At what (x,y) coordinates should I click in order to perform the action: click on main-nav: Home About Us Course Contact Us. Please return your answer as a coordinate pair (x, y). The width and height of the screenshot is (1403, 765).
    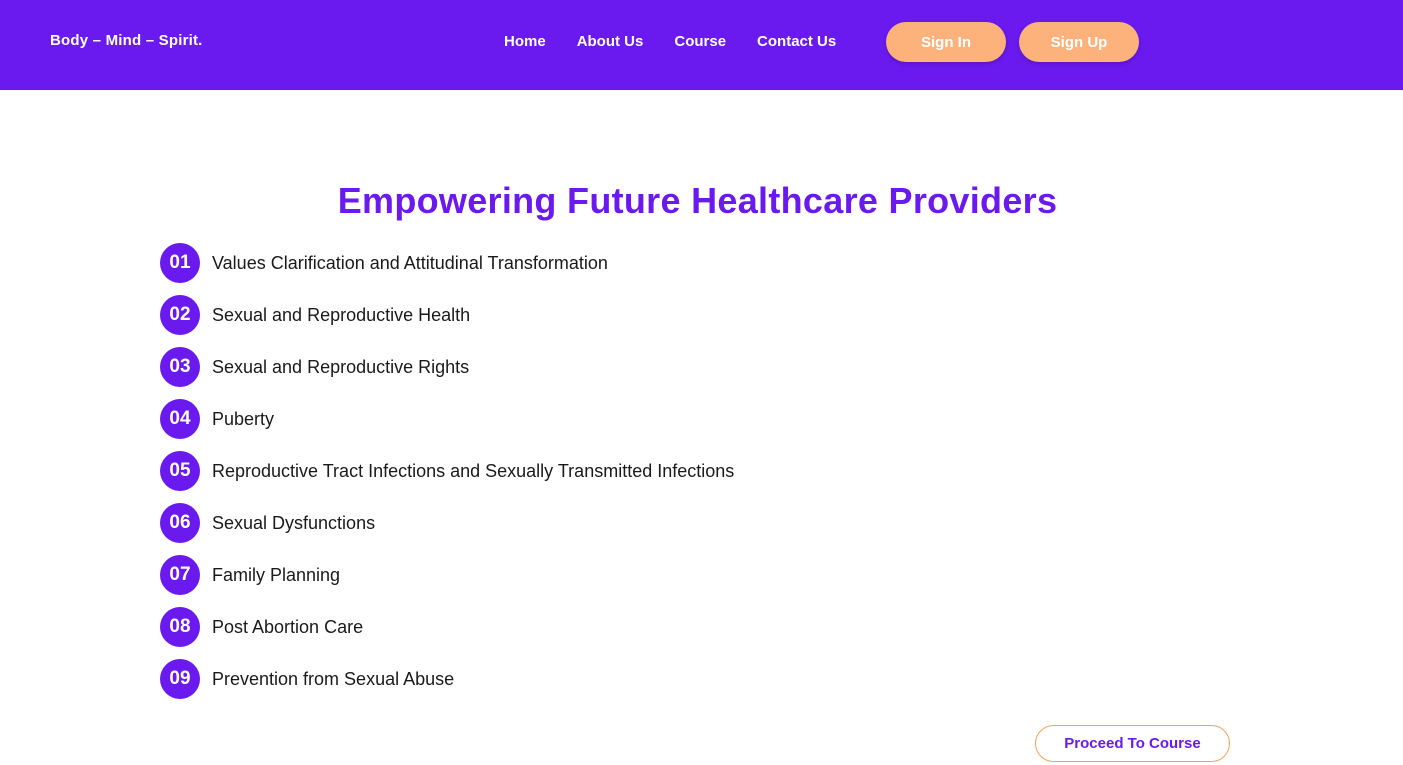
    Looking at the image, I should click on (685, 41).